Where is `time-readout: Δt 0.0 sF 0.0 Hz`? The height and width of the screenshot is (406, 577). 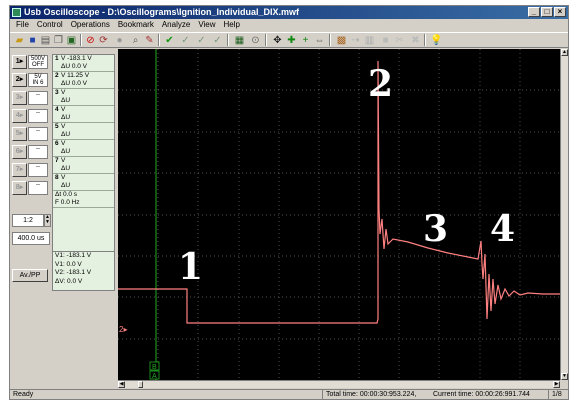 time-readout: Δt 0.0 sF 0.0 Hz is located at coordinates (83, 199).